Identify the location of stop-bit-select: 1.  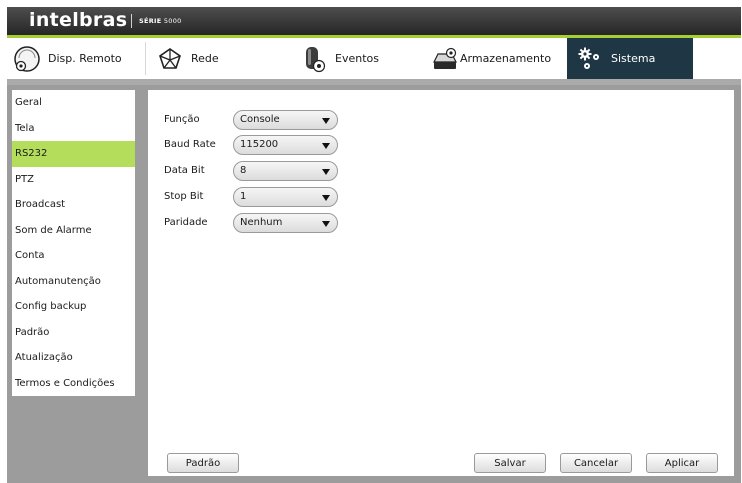
(285, 196).